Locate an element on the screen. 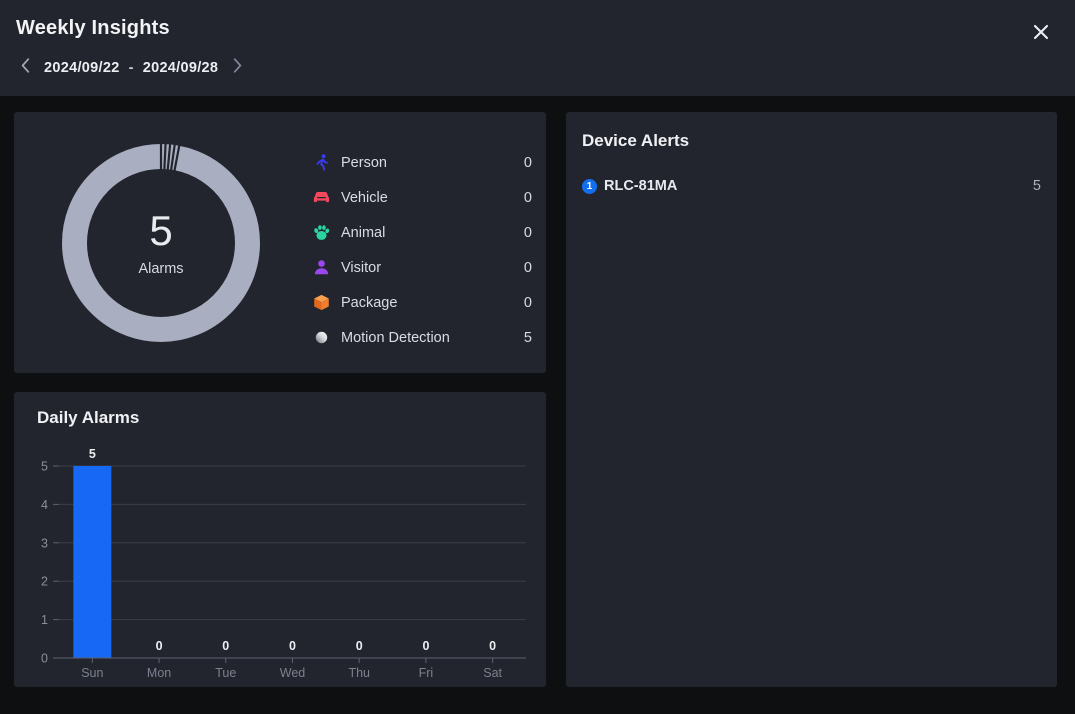 Image resolution: width=1075 pixels, height=714 pixels. device-alert-count: 5 is located at coordinates (1036, 186).